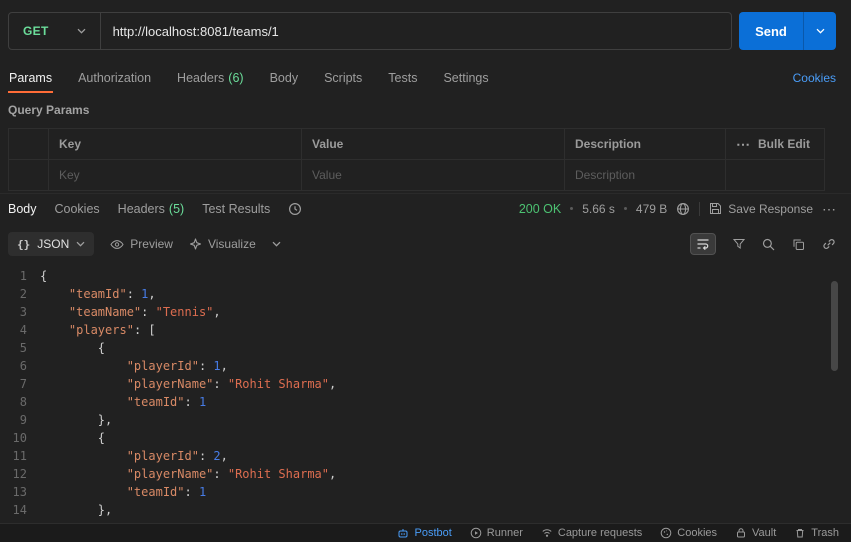 Image resolution: width=851 pixels, height=542 pixels. Describe the element at coordinates (800, 533) in the screenshot. I see `trash-icon` at that location.